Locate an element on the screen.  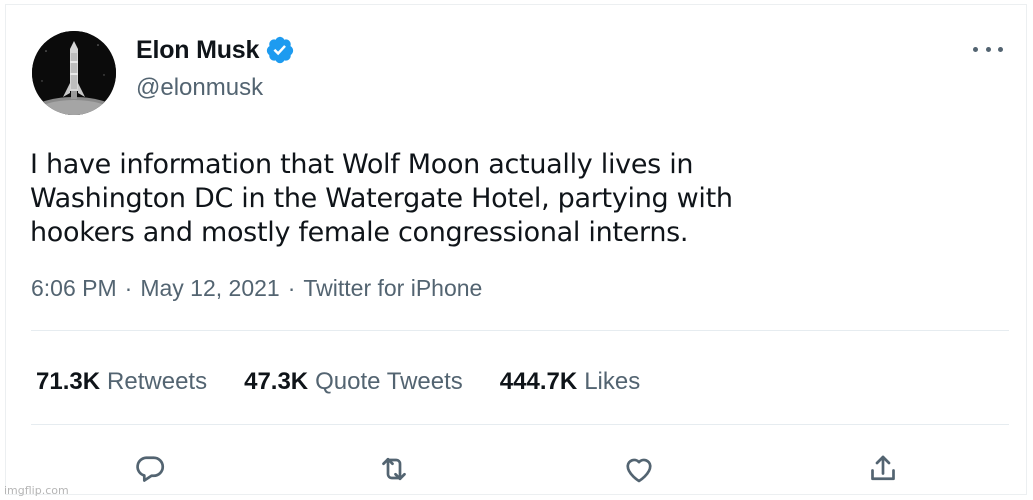
avatar is located at coordinates (74, 73).